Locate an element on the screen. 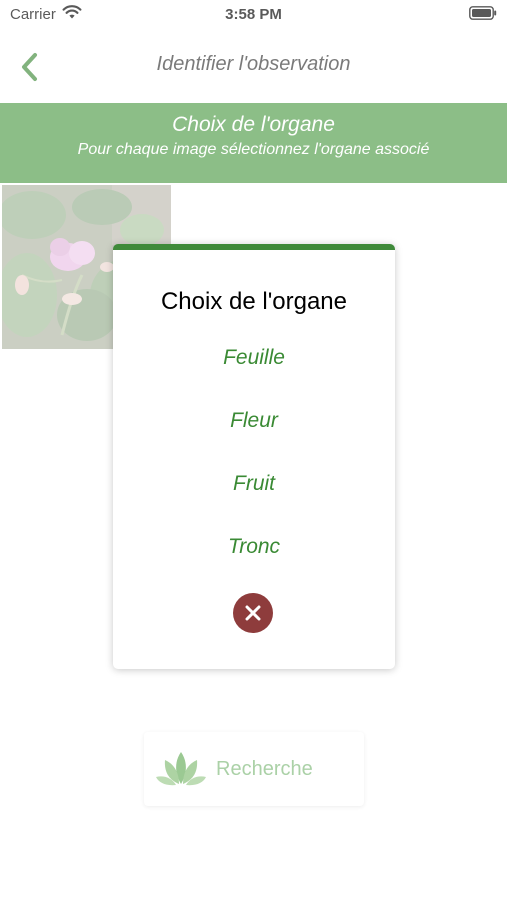  option-fruit: Fruit is located at coordinates (254, 484).